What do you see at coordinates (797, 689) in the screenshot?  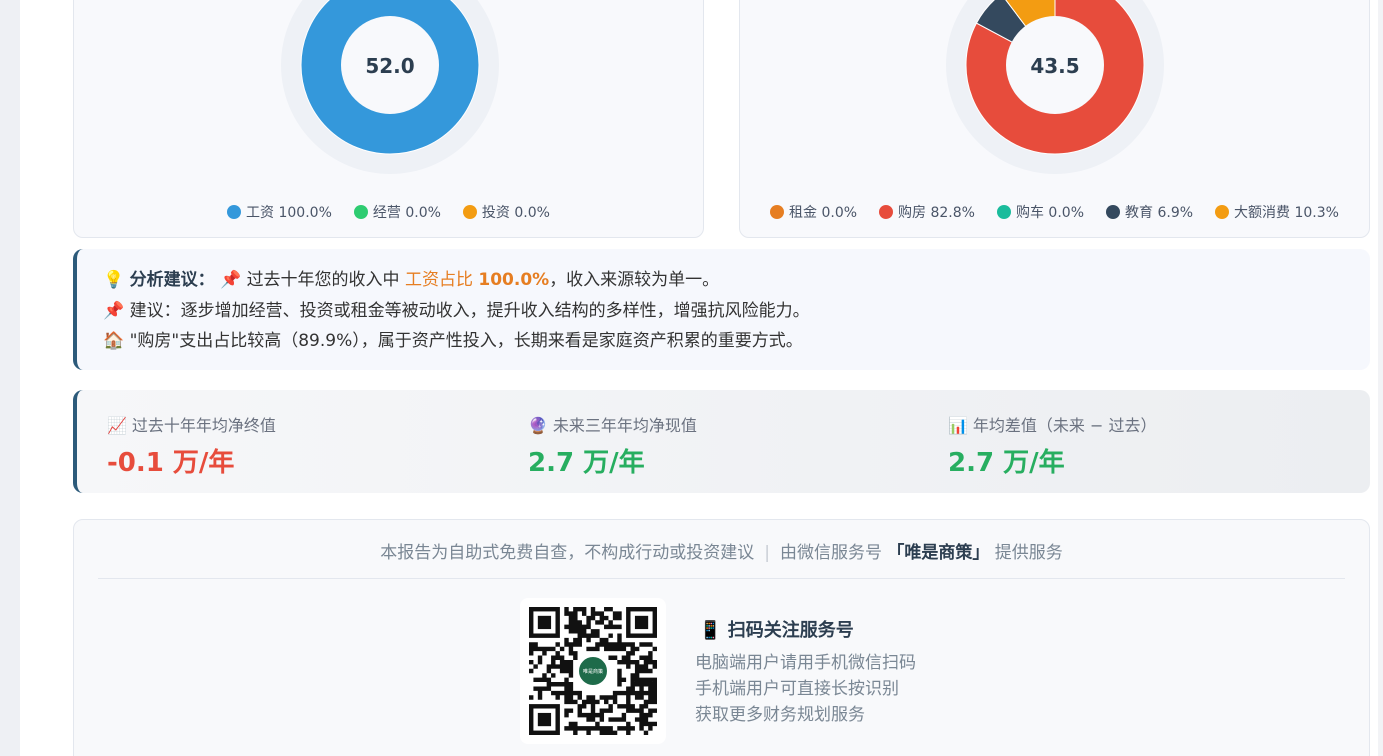 I see `scan-instruction-line: 手机端用户可直接长按识别` at bounding box center [797, 689].